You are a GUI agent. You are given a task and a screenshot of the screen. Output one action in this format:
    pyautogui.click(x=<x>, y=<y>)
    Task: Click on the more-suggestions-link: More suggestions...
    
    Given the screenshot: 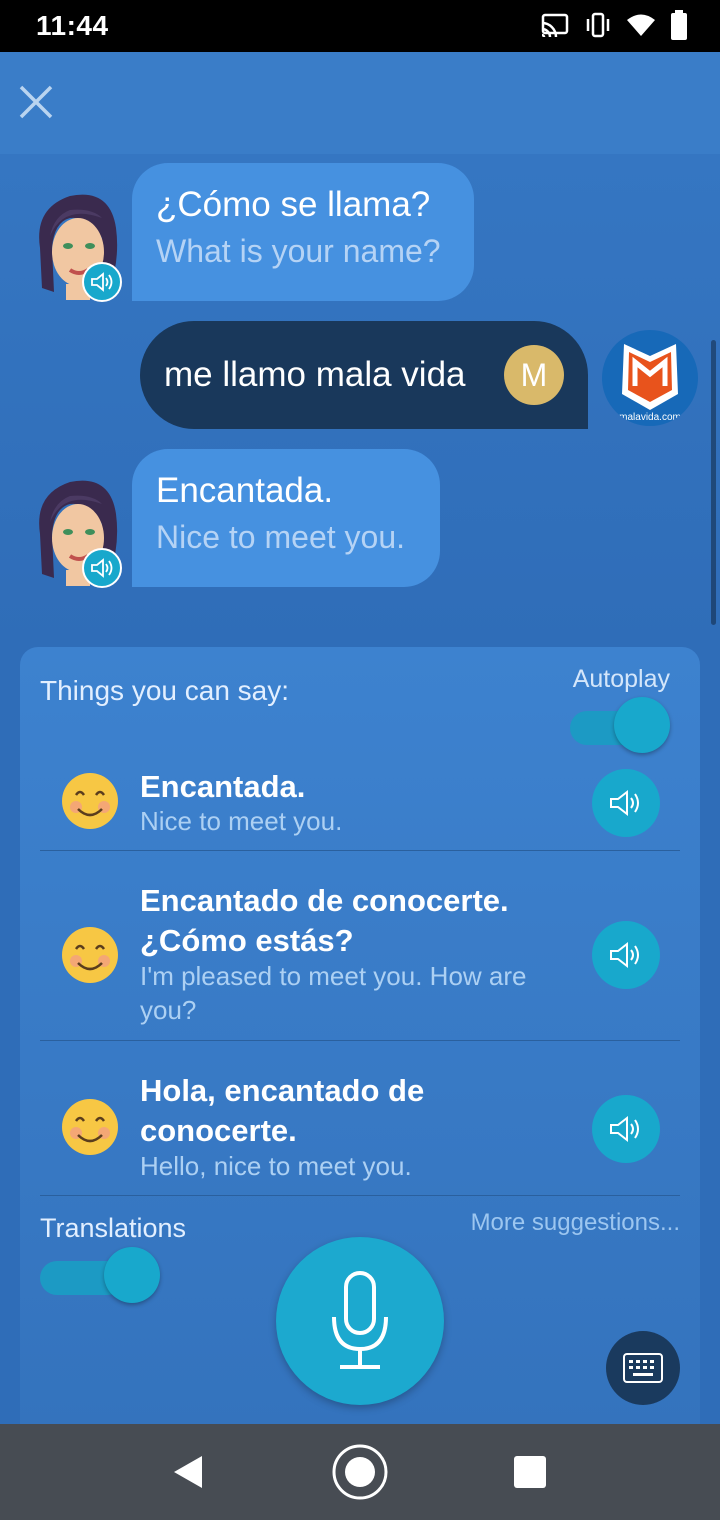 What is the action you would take?
    pyautogui.click(x=575, y=1223)
    